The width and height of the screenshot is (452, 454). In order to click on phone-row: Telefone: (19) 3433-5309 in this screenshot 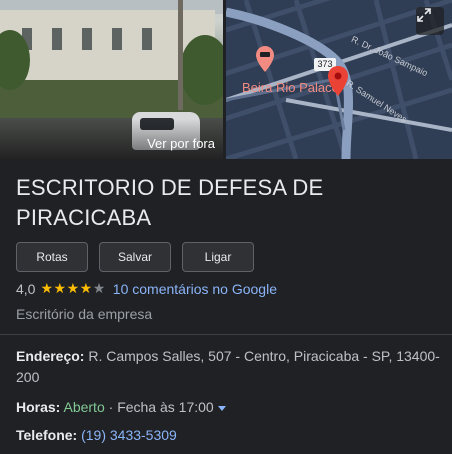, I will do `click(228, 435)`.